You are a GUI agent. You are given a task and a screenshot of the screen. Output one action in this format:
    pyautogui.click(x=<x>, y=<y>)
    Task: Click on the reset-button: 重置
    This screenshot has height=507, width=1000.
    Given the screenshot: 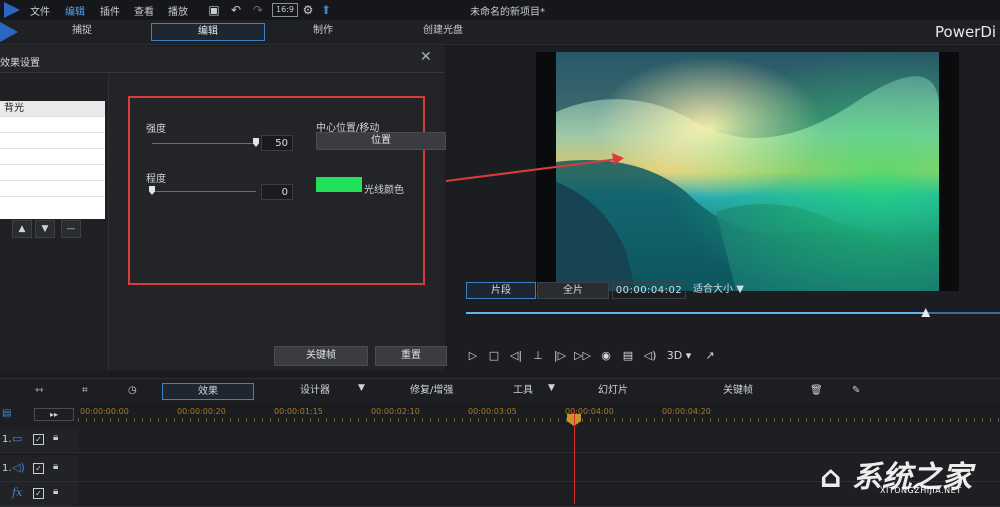 What is the action you would take?
    pyautogui.click(x=411, y=356)
    